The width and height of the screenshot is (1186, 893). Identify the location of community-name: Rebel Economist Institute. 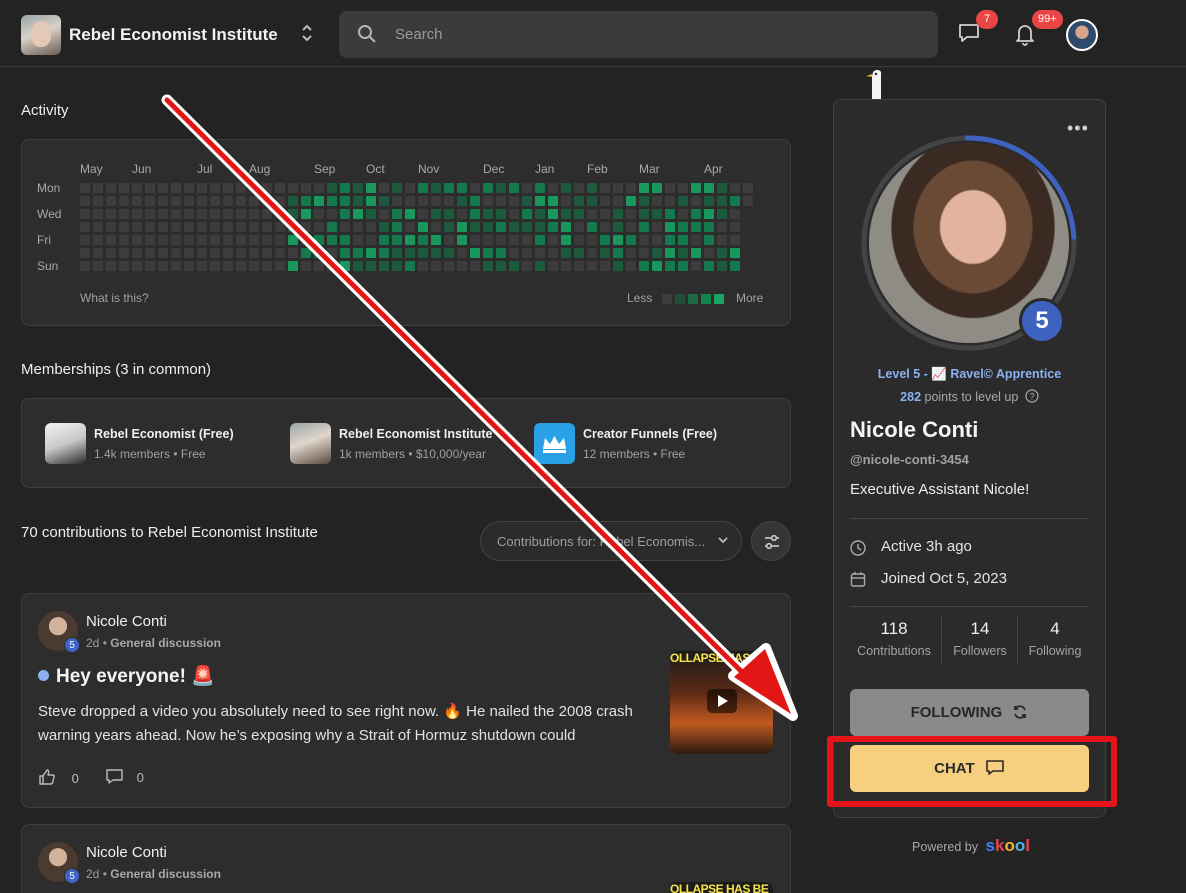
(173, 35).